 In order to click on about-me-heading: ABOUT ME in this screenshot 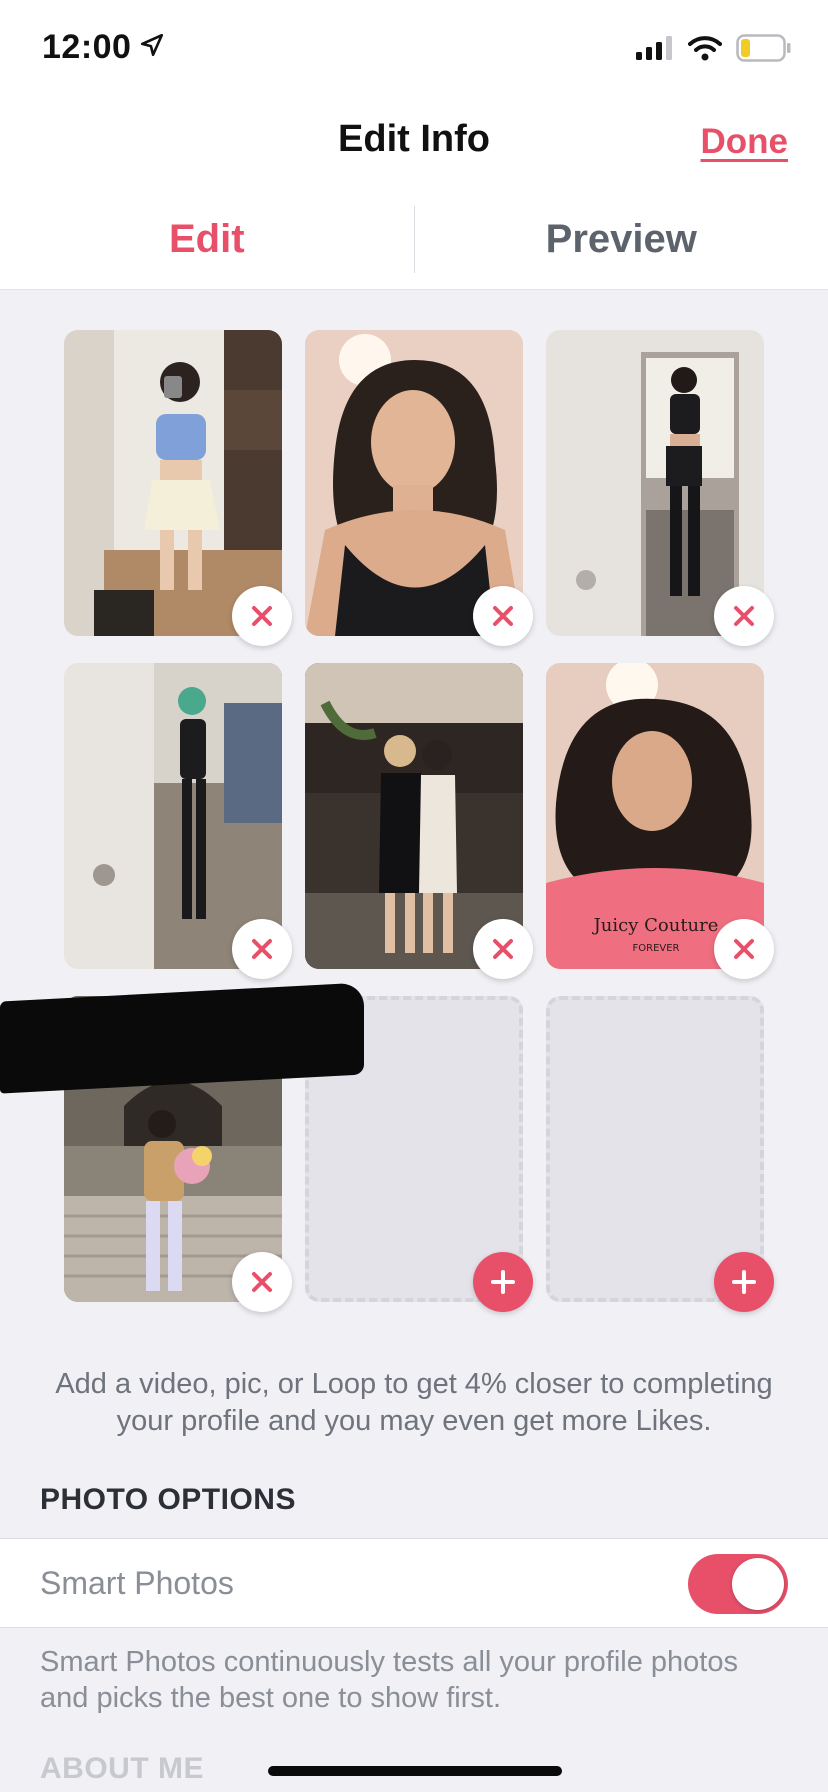, I will do `click(122, 1768)`.